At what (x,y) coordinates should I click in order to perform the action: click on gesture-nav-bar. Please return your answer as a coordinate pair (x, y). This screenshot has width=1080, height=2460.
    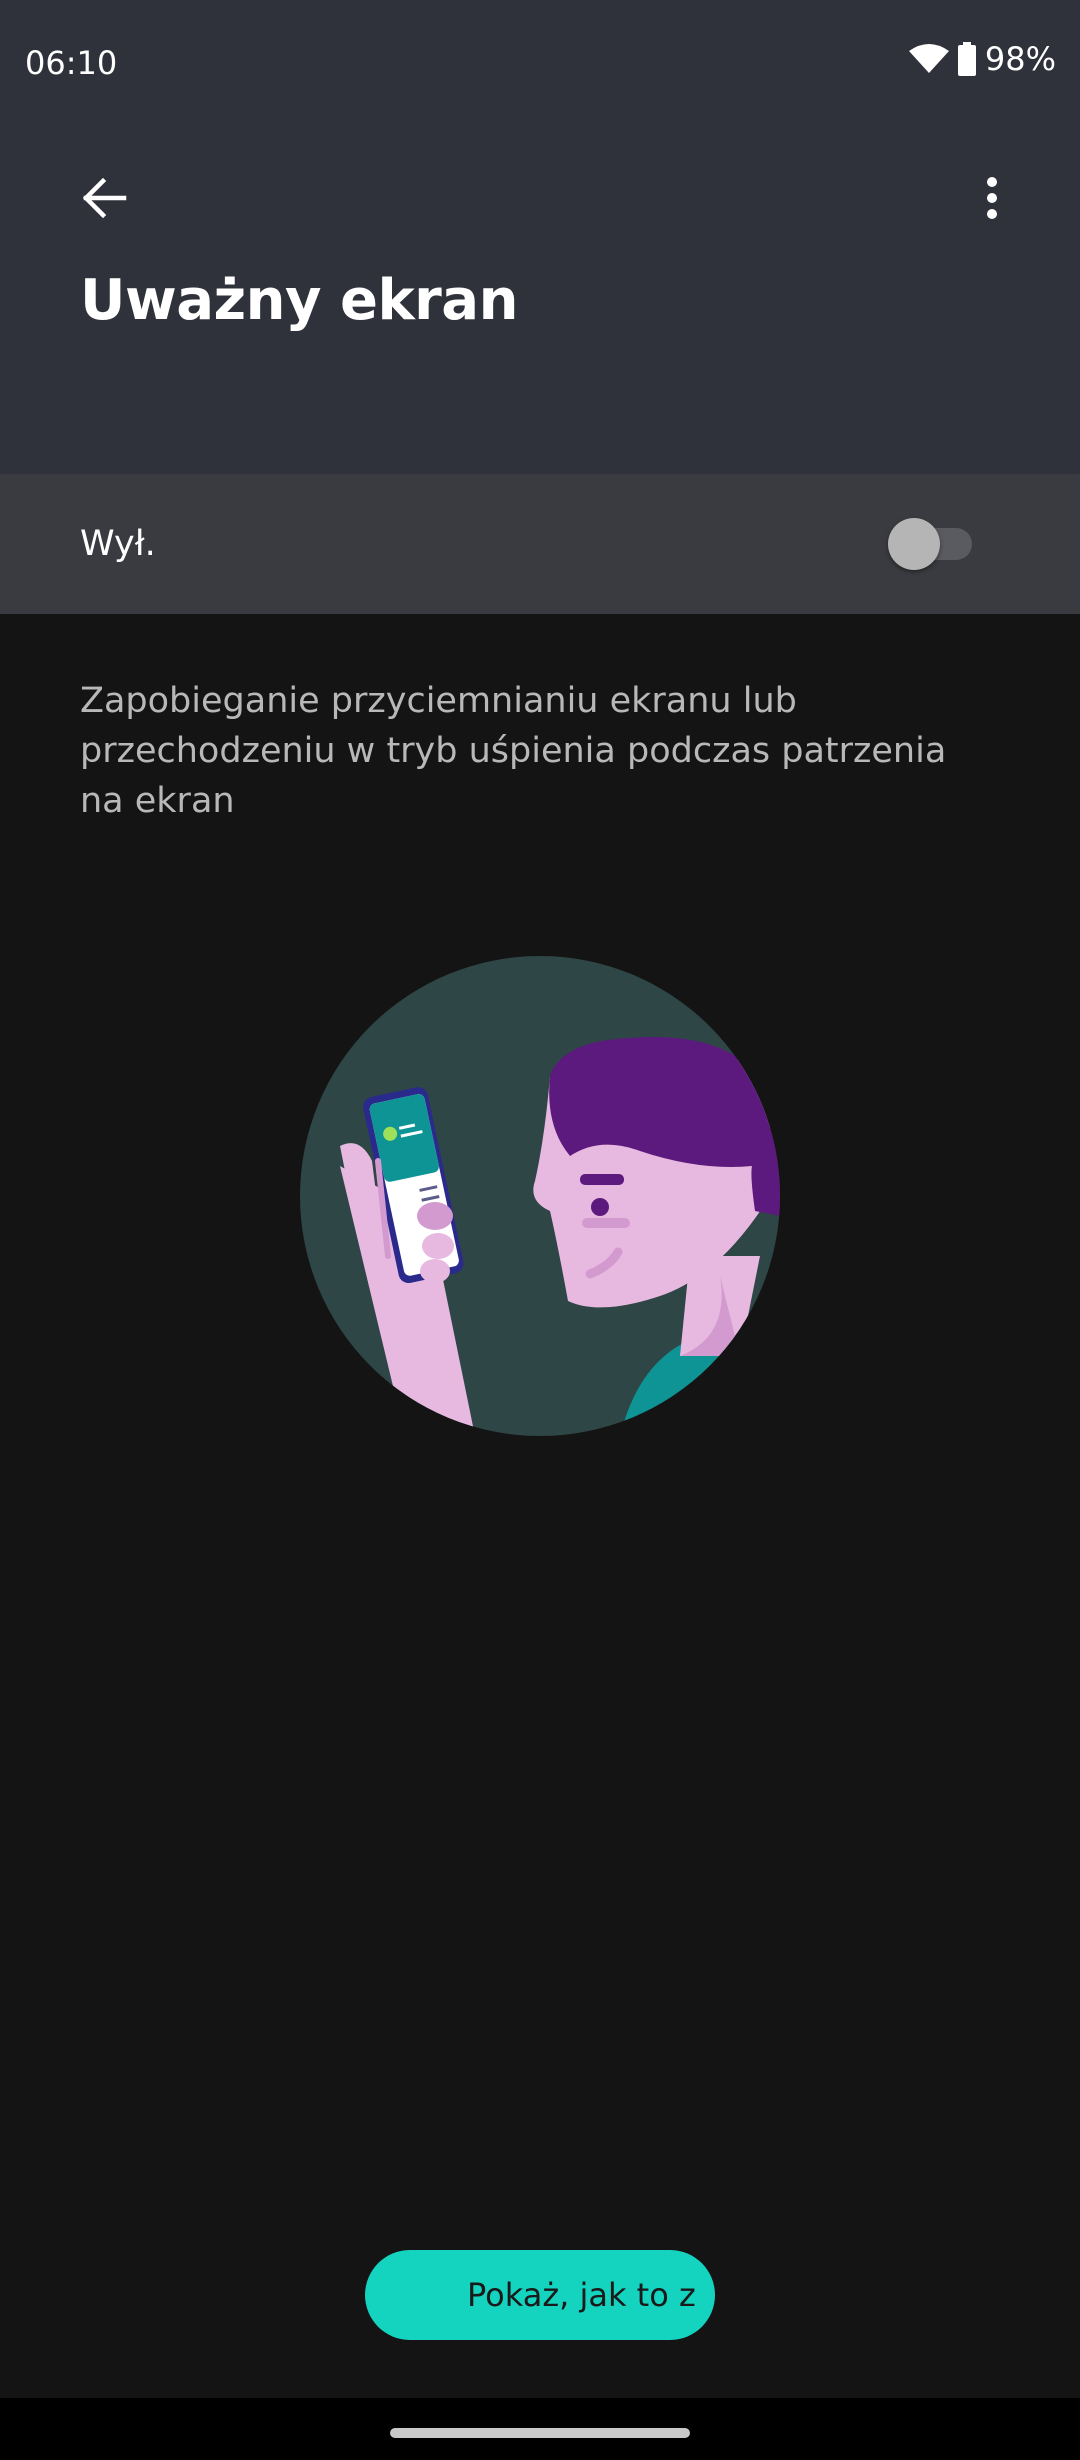
    Looking at the image, I should click on (540, 2429).